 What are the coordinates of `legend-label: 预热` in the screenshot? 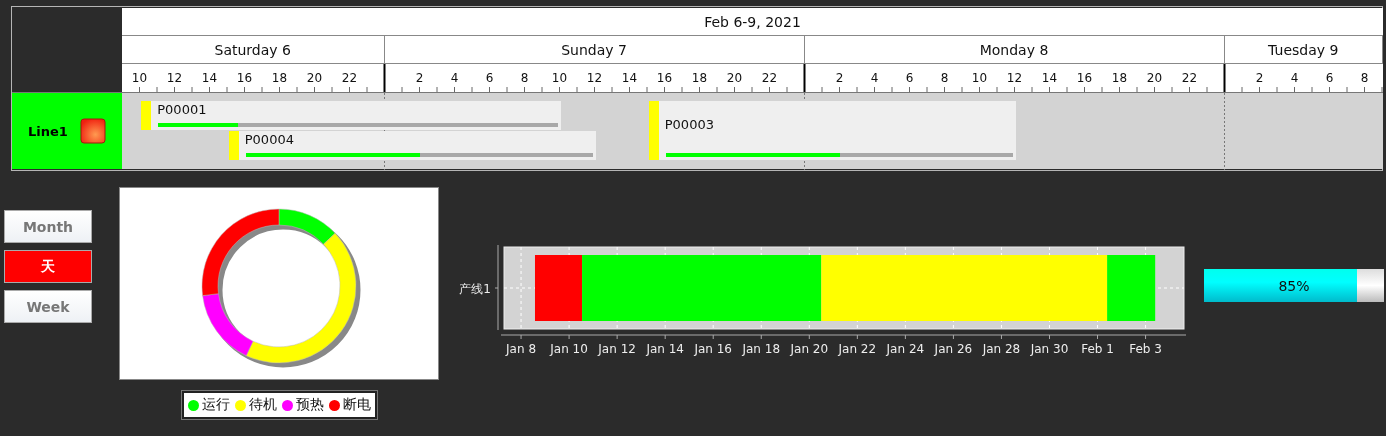 It's located at (309, 405).